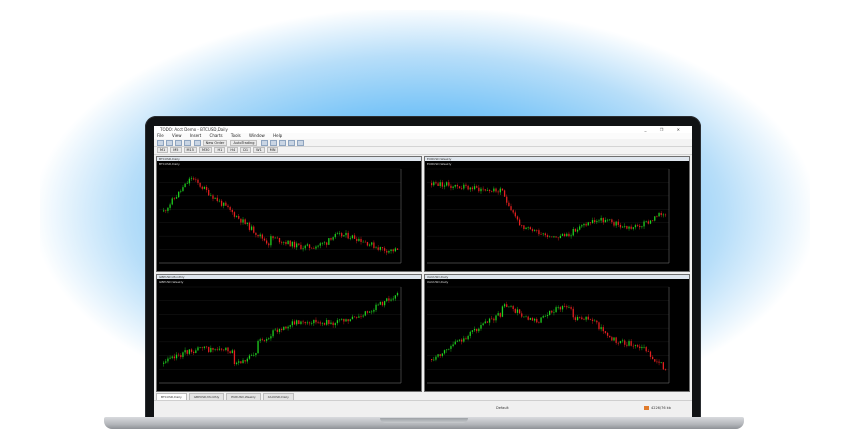  I want to click on toolbar-timeframes: M1 M5 M15 M30 H1 H4 D1 W1 MN, so click(423, 151).